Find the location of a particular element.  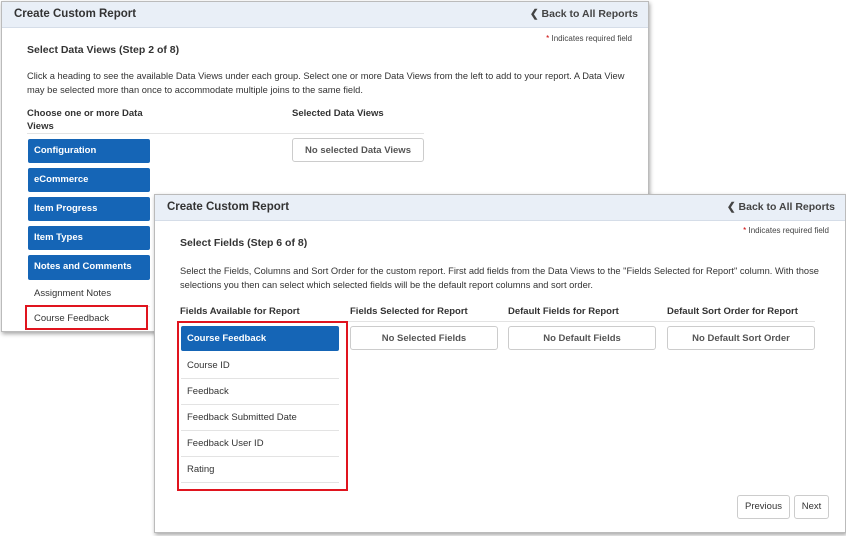

column-header-selected: Selected Data Views is located at coordinates (338, 113).